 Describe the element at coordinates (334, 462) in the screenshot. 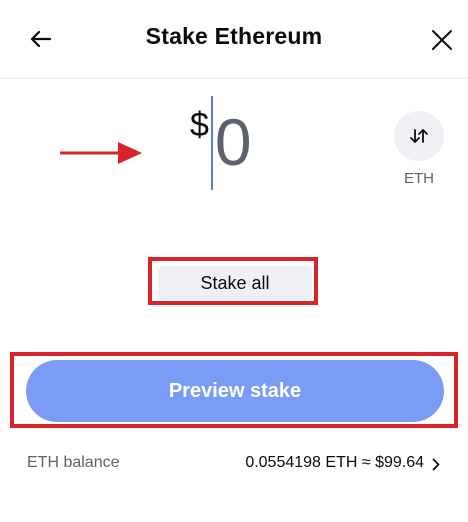

I see `balance-value: 0.0554198 ETH ≈ $99.64` at that location.